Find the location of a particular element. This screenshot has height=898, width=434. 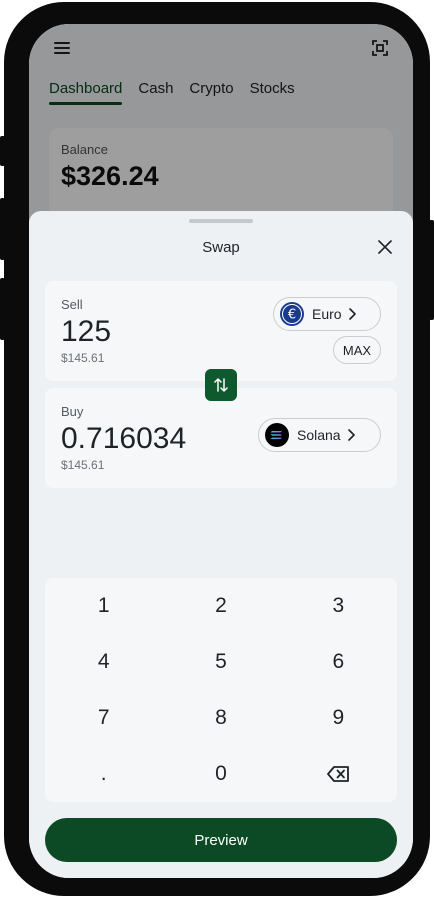

buy-asset-name: Solana is located at coordinates (319, 435).